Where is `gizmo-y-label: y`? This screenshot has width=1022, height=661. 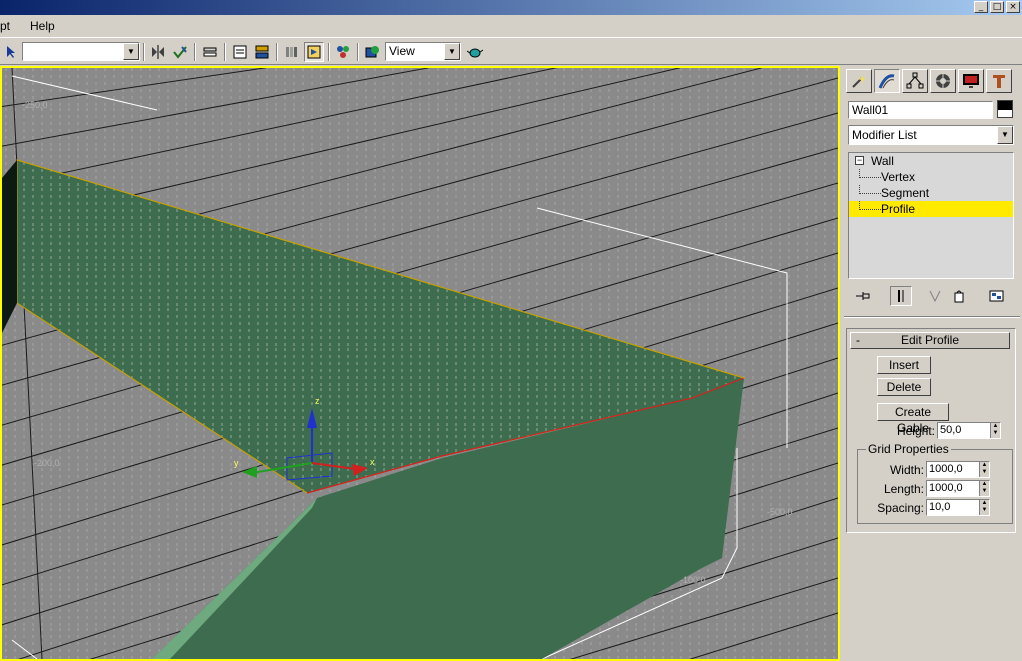 gizmo-y-label: y is located at coordinates (236, 463).